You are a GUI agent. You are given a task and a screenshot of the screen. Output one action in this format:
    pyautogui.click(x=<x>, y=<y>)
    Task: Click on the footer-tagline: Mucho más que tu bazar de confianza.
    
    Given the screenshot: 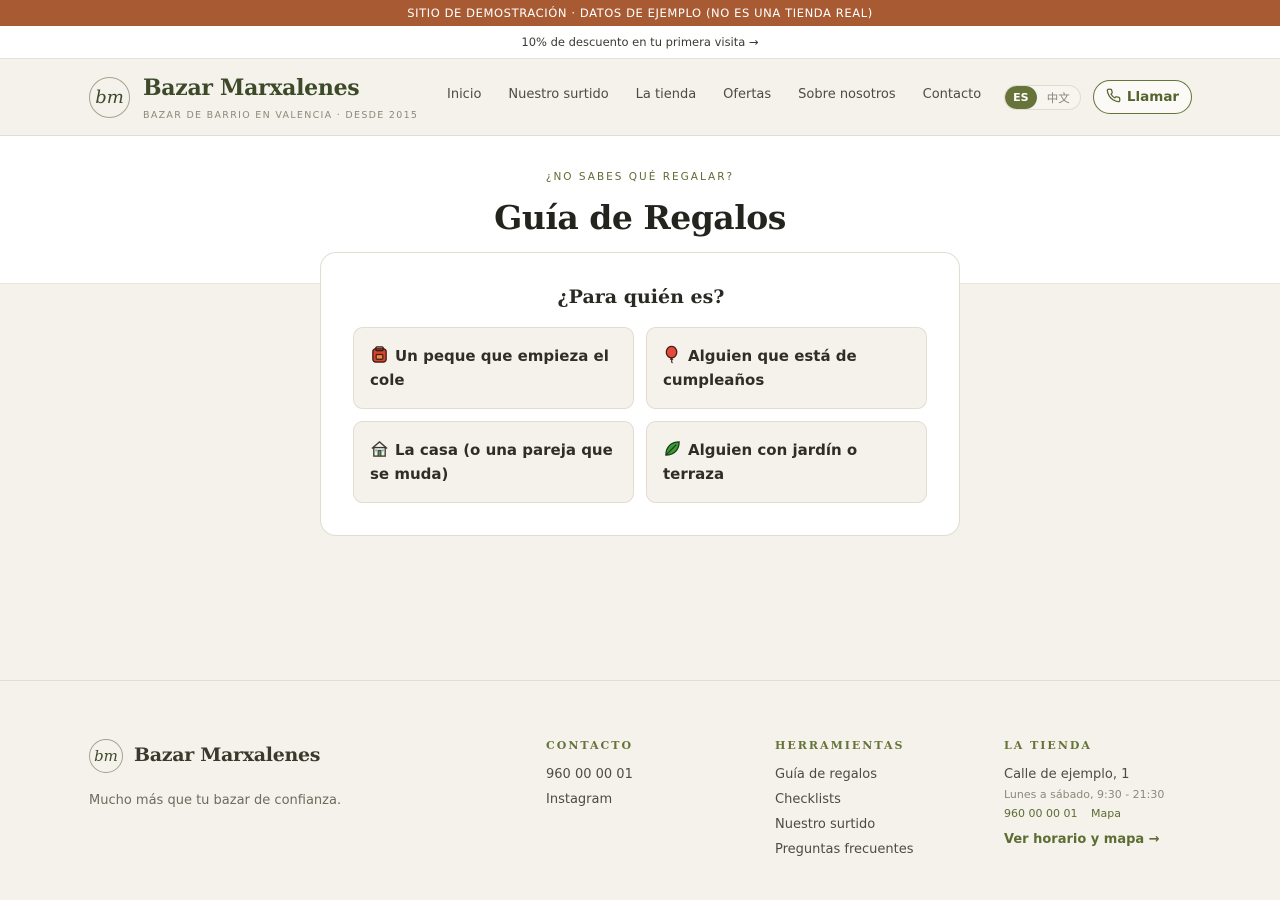 What is the action you would take?
    pyautogui.click(x=215, y=800)
    